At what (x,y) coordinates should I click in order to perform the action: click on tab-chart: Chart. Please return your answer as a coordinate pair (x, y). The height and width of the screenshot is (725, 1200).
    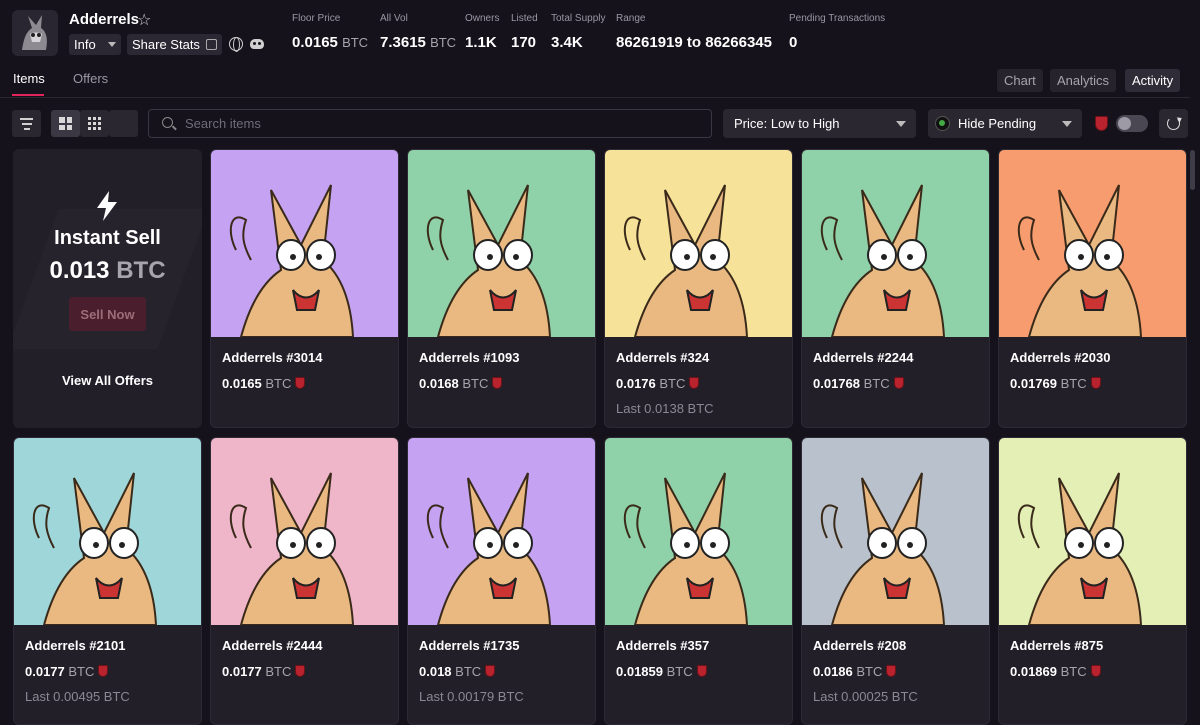
    Looking at the image, I should click on (1020, 80).